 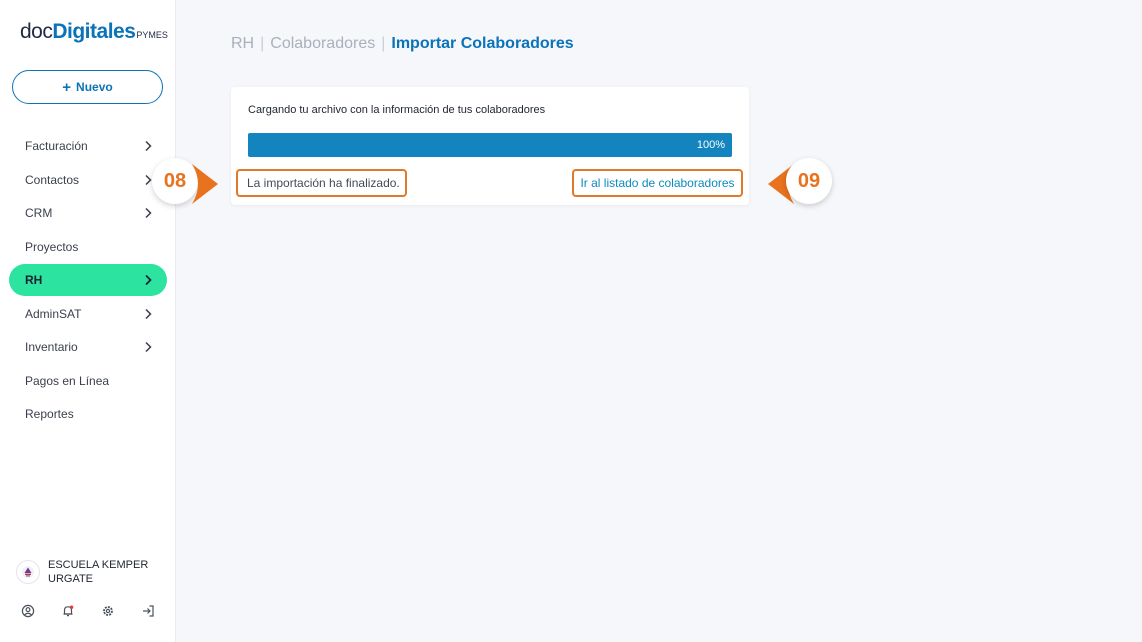 I want to click on sidebar-item-label: CRM, so click(x=39, y=213).